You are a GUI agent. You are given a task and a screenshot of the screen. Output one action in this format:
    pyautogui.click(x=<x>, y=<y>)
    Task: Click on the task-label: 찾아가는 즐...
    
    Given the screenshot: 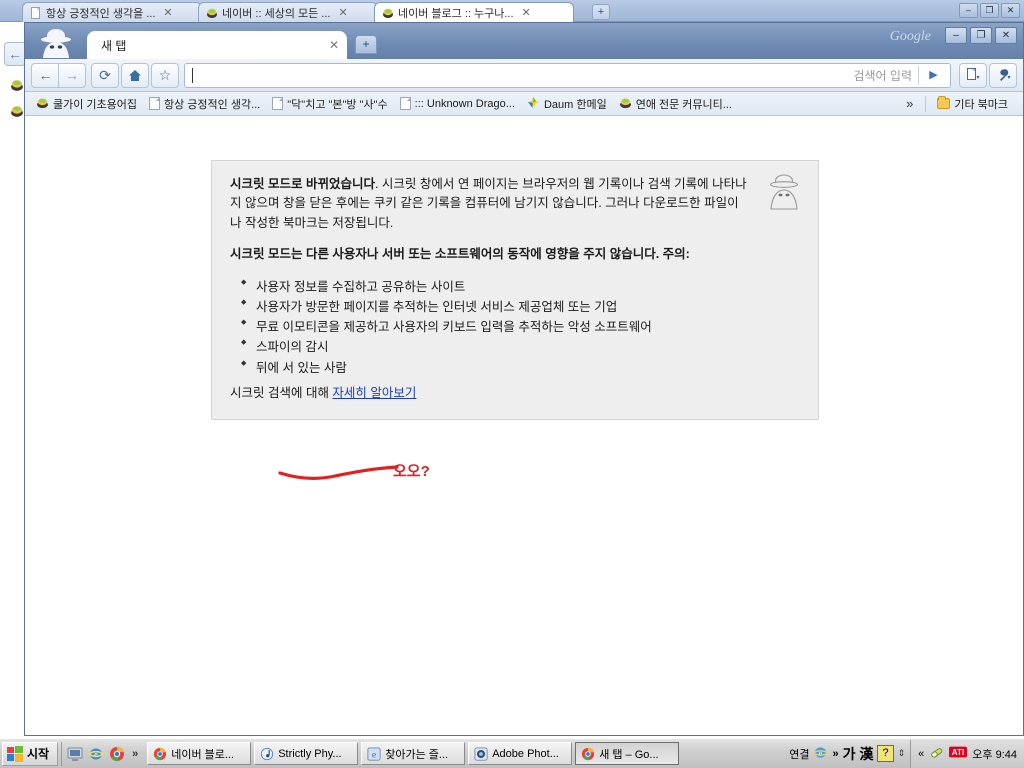 What is the action you would take?
    pyautogui.click(x=417, y=754)
    